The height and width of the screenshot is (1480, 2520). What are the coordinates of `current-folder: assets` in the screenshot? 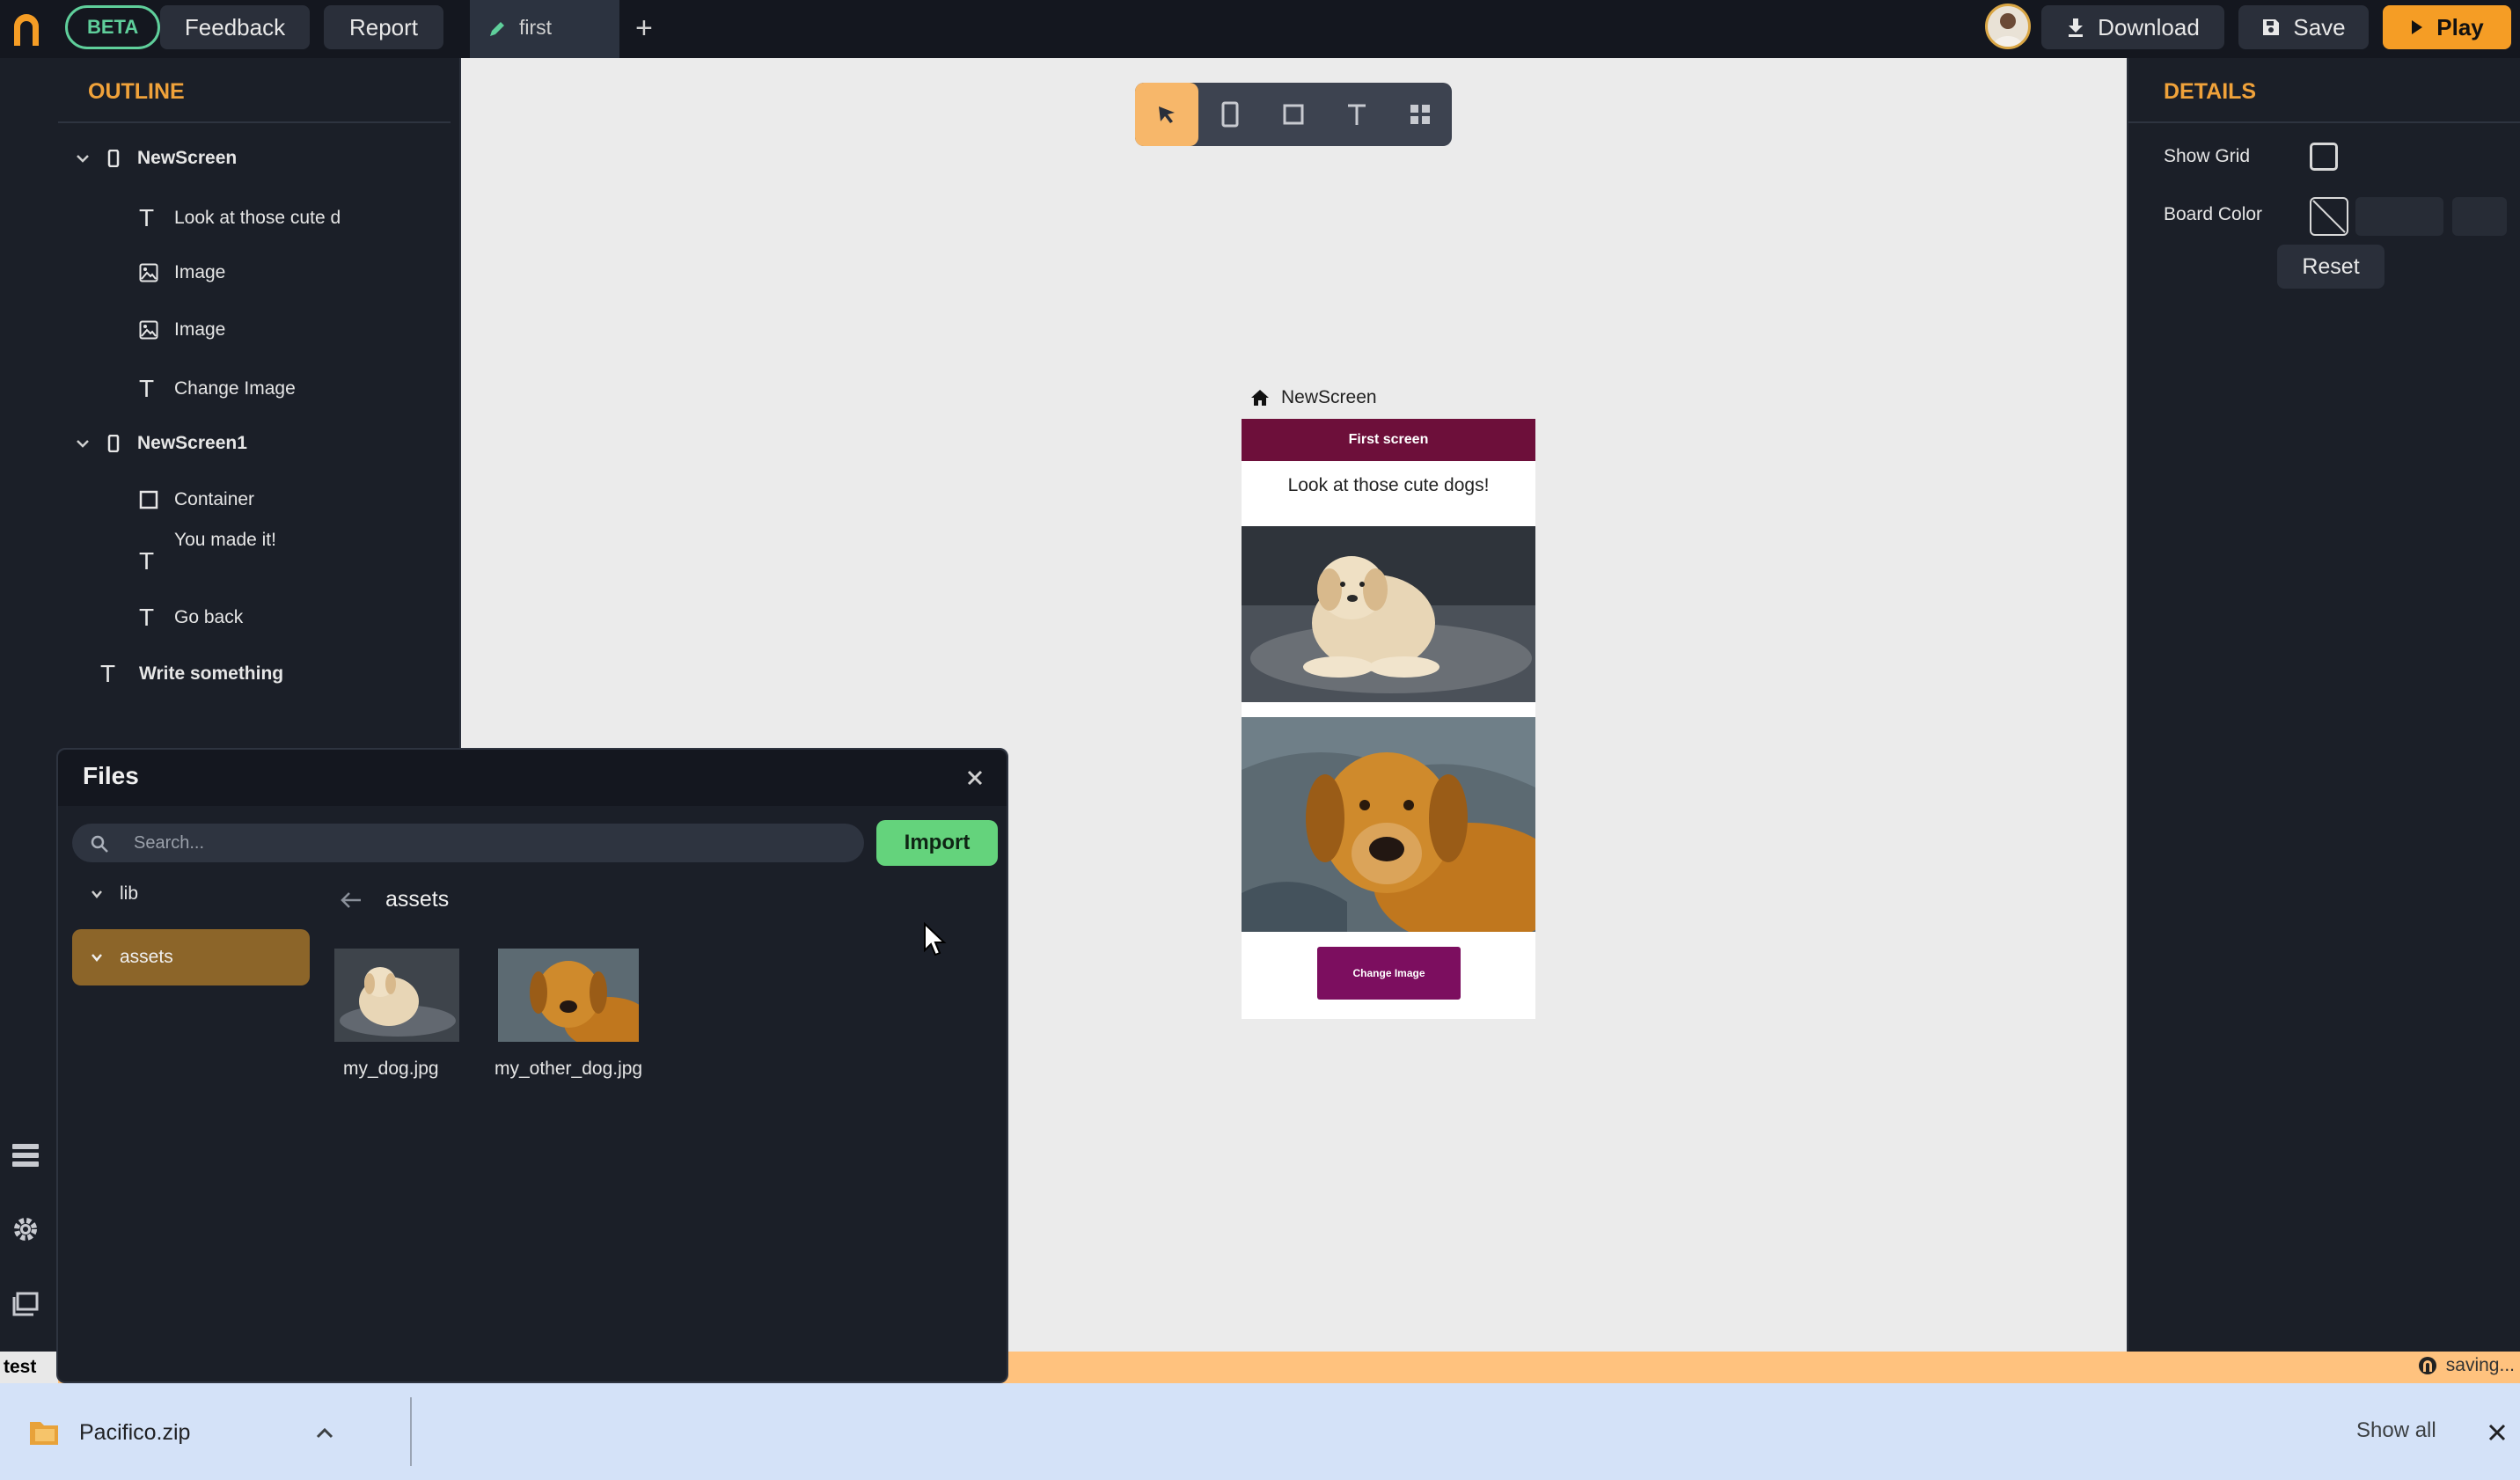 It's located at (417, 899).